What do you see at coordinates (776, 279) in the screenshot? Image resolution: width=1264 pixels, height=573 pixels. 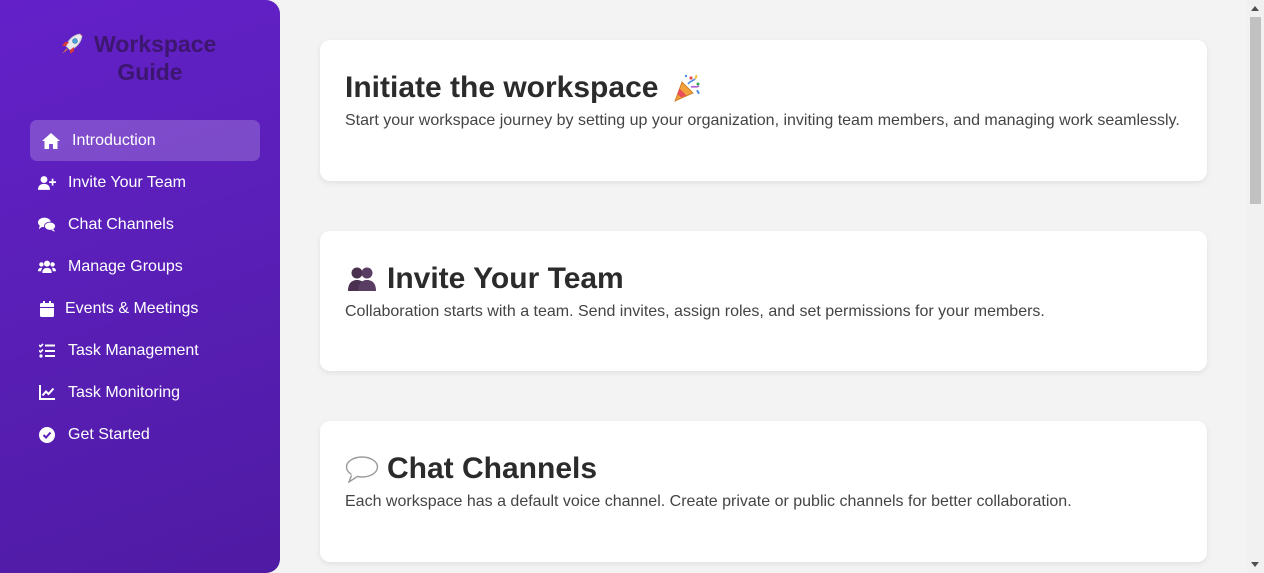 I see `card-heading: Invite Your Team` at bounding box center [776, 279].